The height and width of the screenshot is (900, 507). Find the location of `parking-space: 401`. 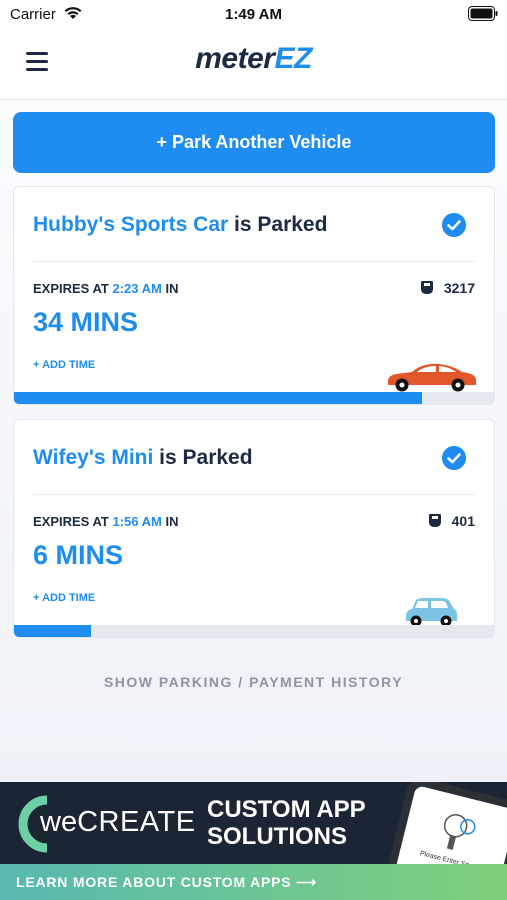

parking-space: 401 is located at coordinates (451, 521).